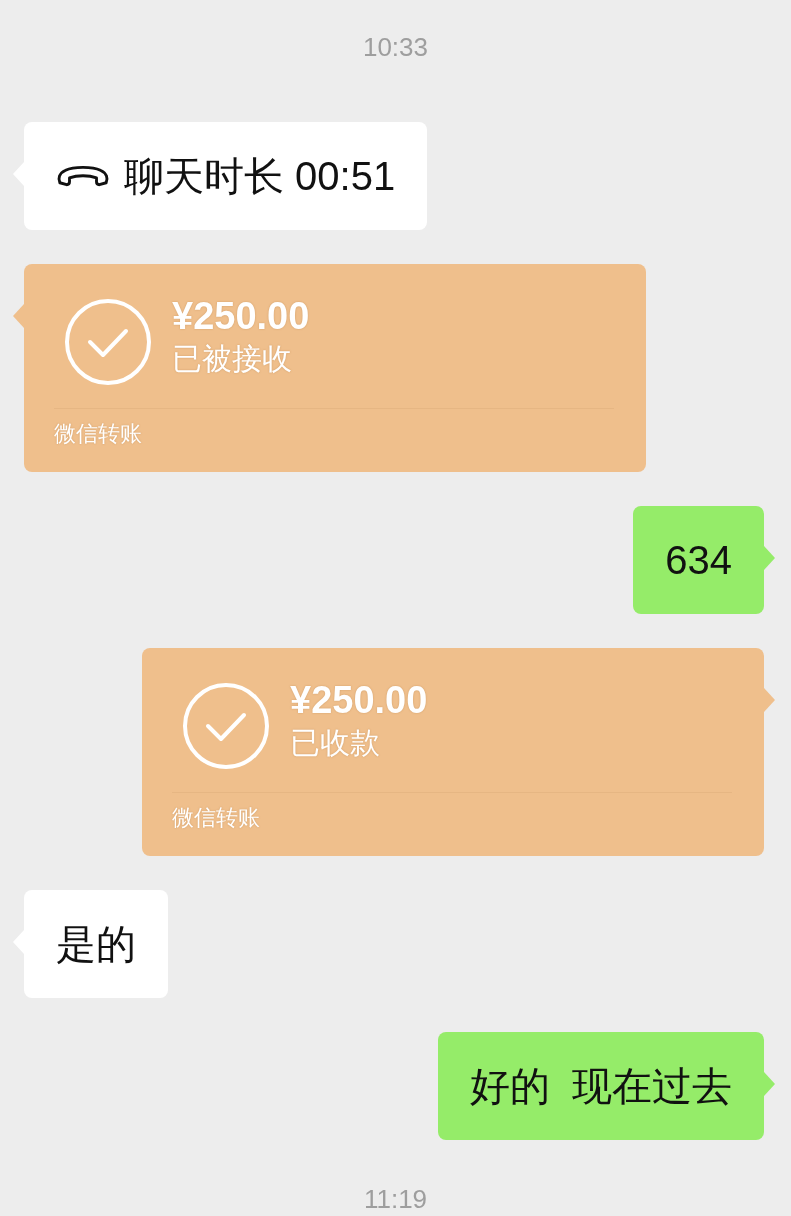 Image resolution: width=791 pixels, height=1216 pixels. Describe the element at coordinates (698, 560) in the screenshot. I see `message-bubble: 634` at that location.